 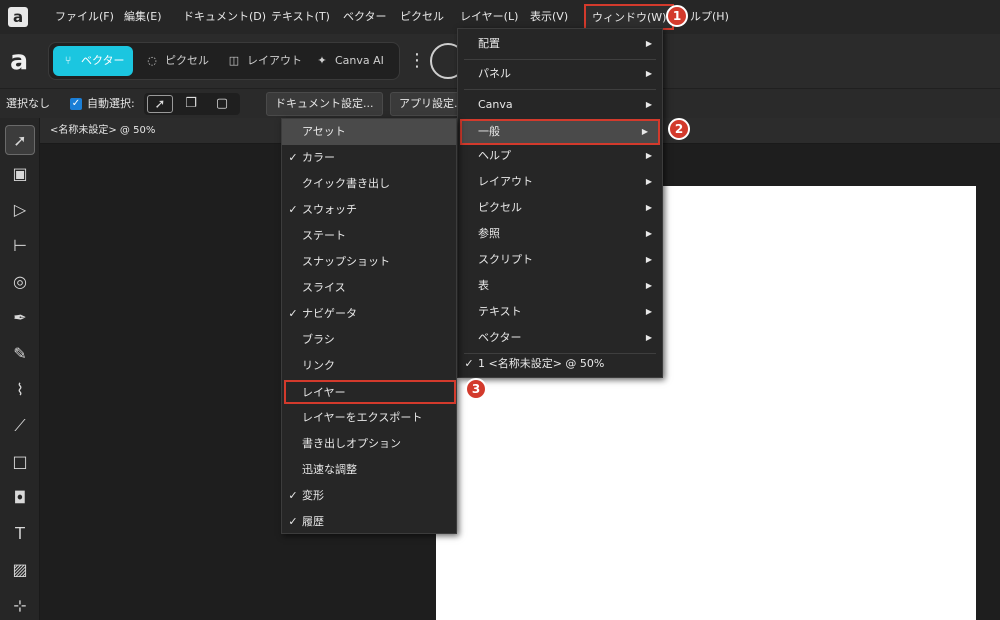 I want to click on submenu-item-label: ナビゲータ, so click(x=329, y=313).